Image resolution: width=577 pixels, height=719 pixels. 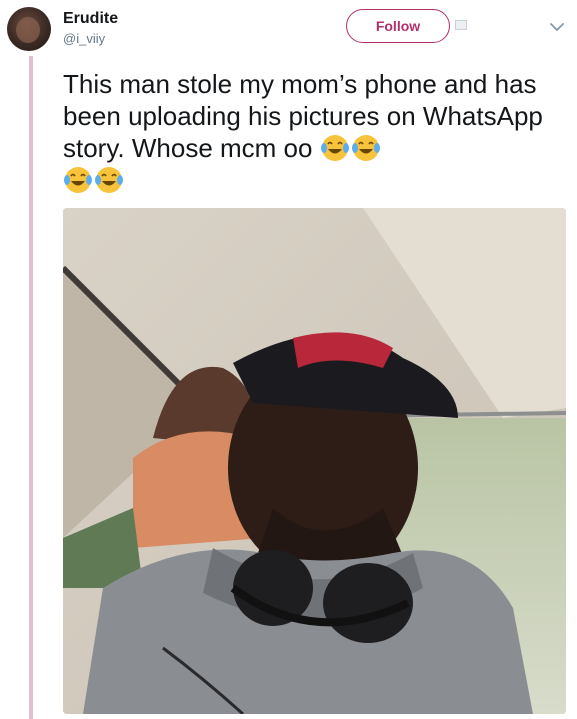 What do you see at coordinates (29, 29) in the screenshot?
I see `avatar` at bounding box center [29, 29].